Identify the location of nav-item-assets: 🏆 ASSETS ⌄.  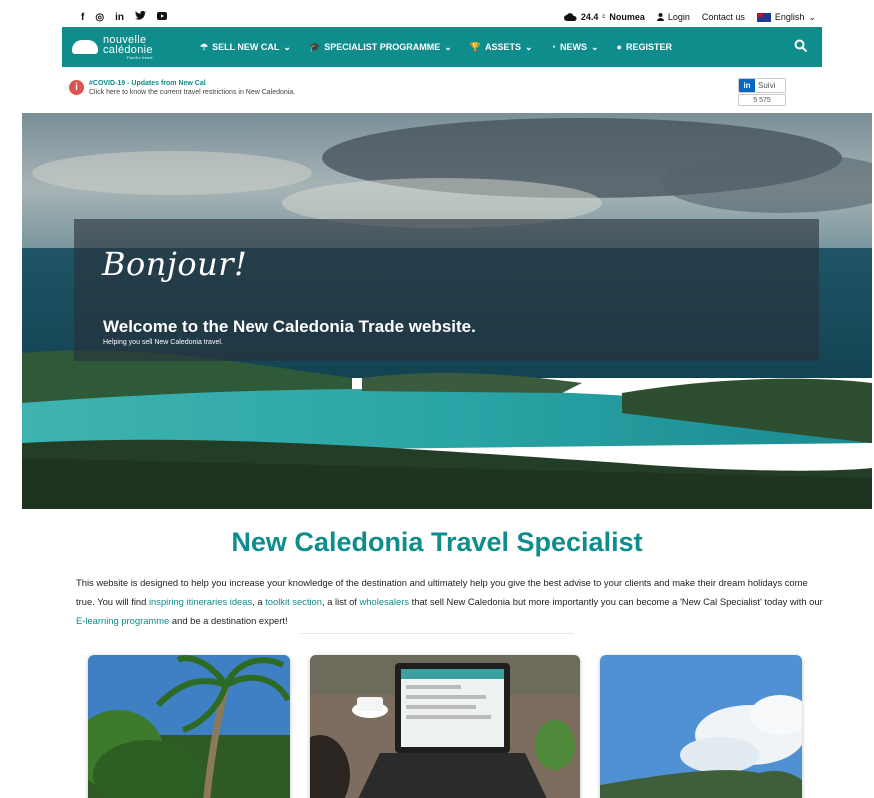
(501, 47).